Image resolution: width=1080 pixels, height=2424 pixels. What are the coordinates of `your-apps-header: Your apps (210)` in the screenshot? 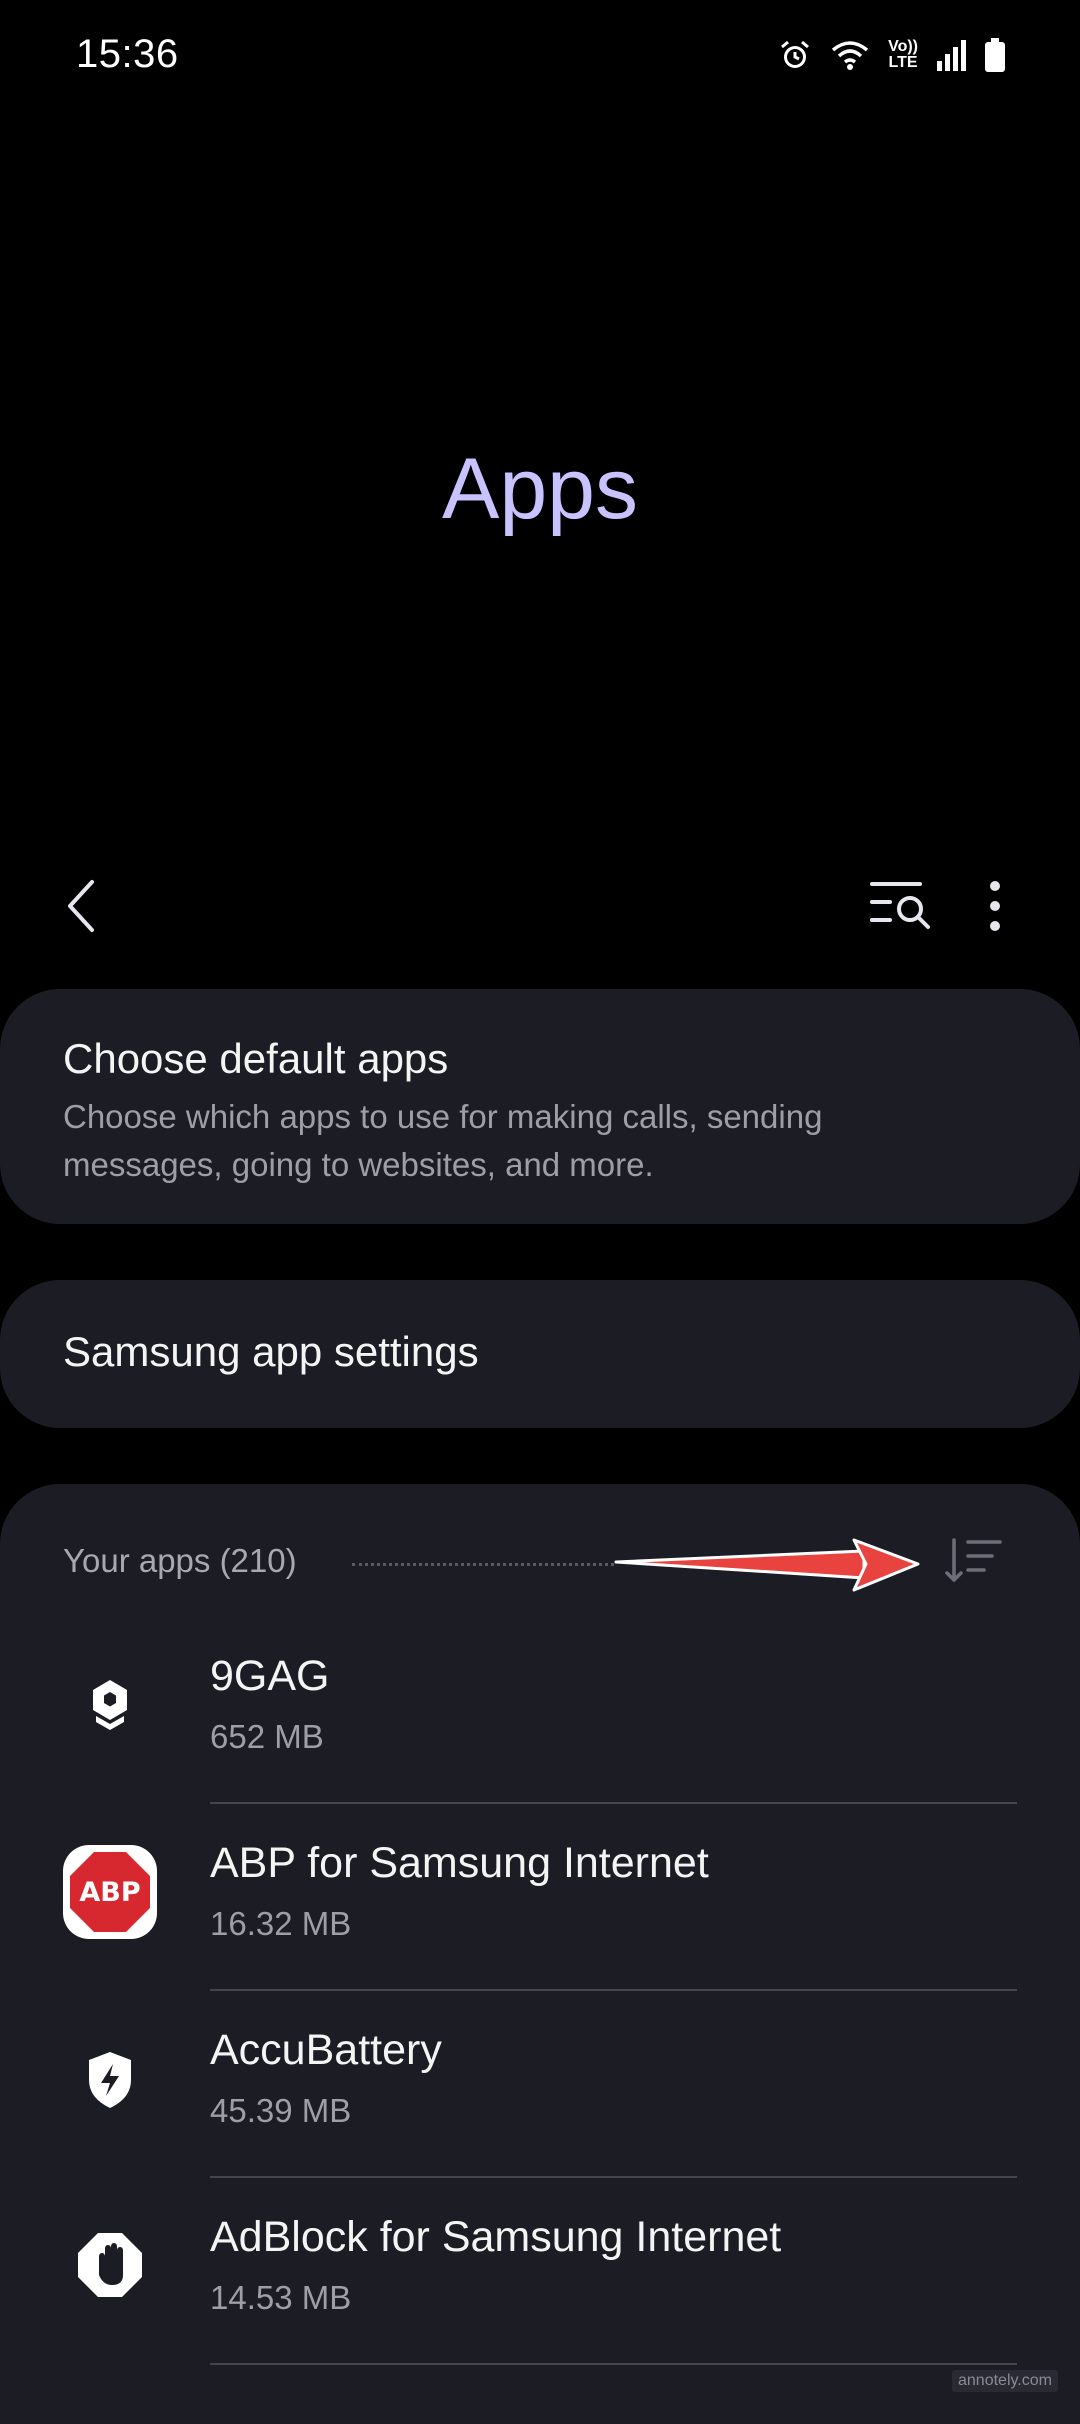 It's located at (180, 1560).